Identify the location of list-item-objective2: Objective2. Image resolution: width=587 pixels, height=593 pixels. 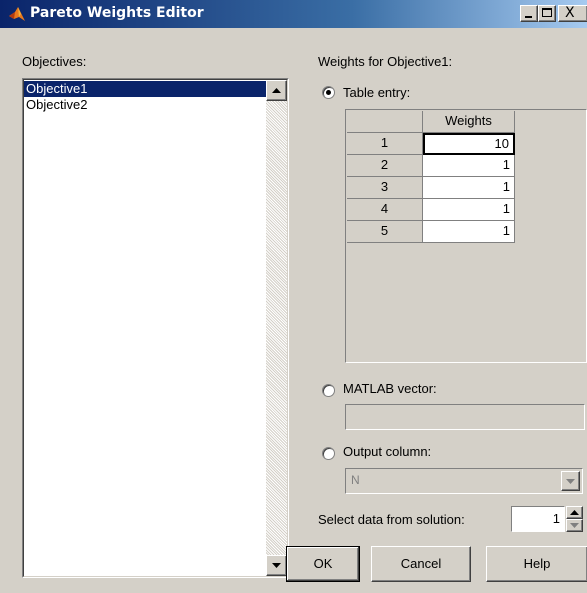
(145, 105).